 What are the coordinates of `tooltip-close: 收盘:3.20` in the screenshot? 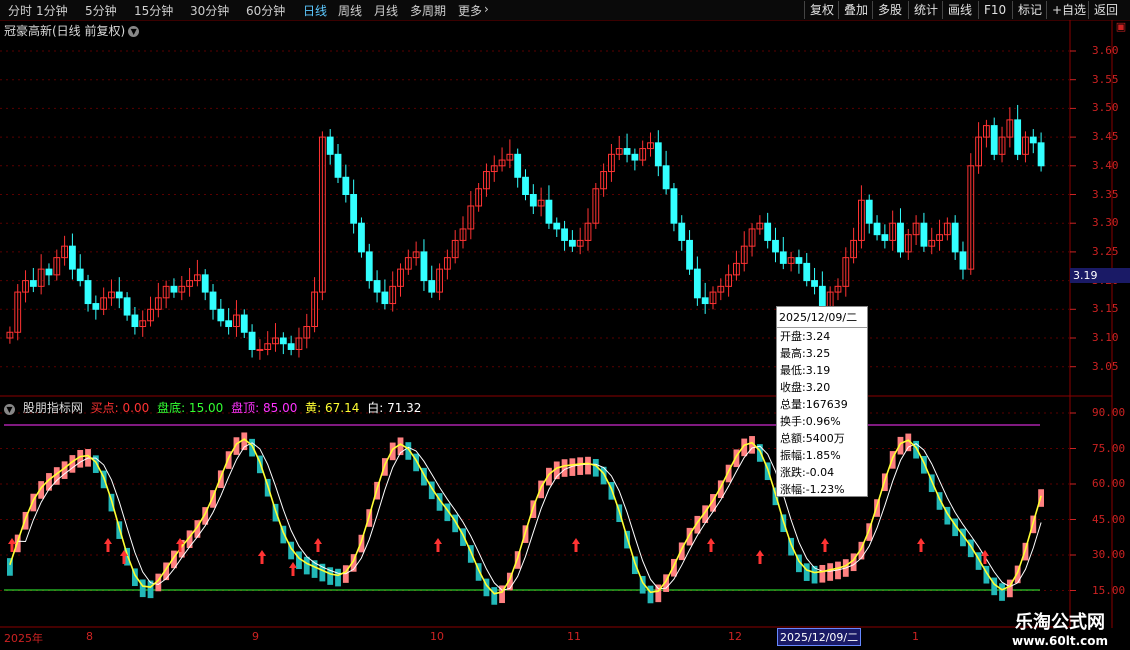 It's located at (805, 387).